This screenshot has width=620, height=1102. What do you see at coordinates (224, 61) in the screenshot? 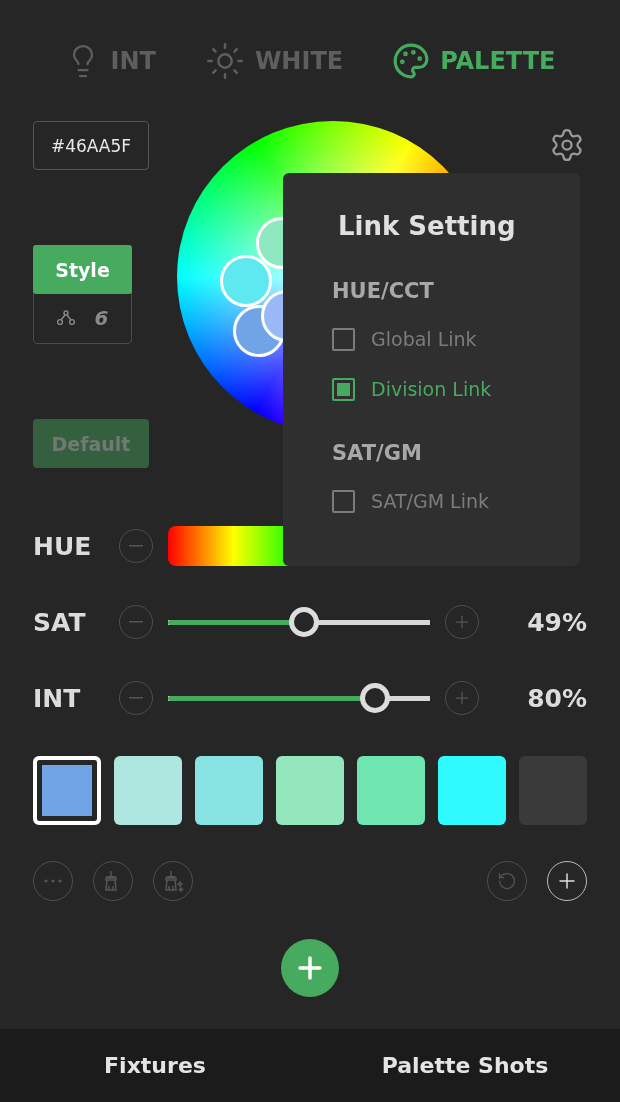
I see `sun-icon` at bounding box center [224, 61].